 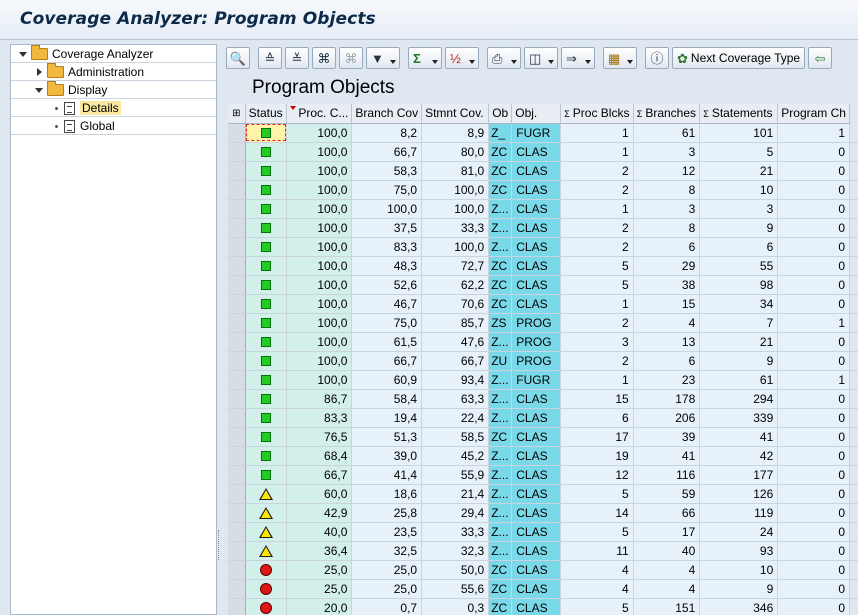 What do you see at coordinates (319, 475) in the screenshot?
I see `cell-proc-cov: 66,7` at bounding box center [319, 475].